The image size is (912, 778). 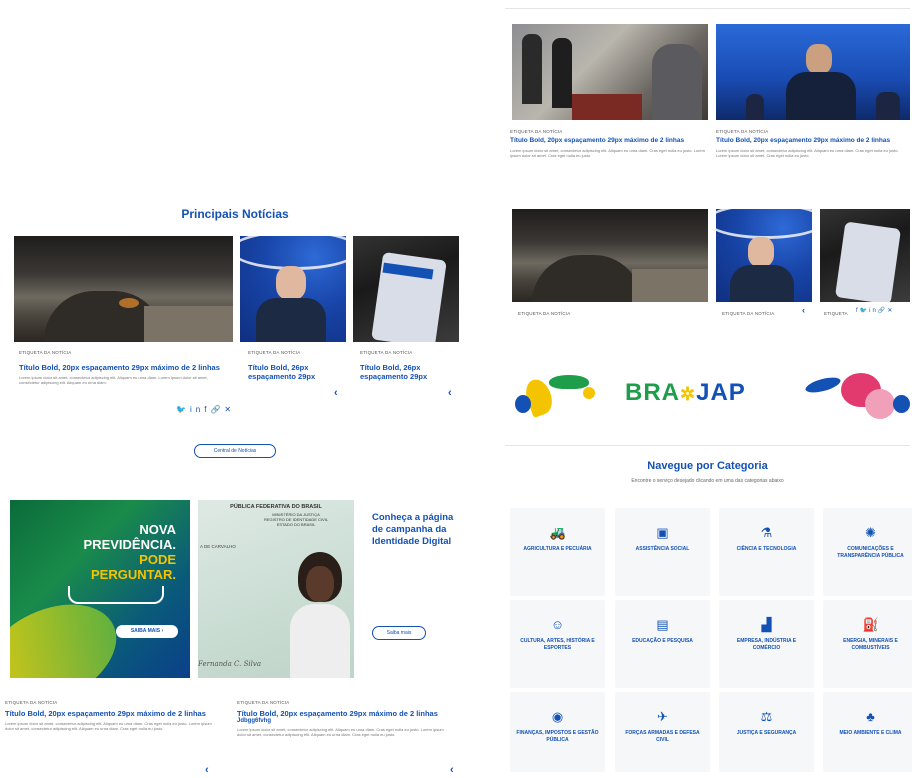 What do you see at coordinates (662, 732) in the screenshot?
I see `category-card: ✈ FORÇAS ARMADAS E DEFESA CIVIL` at bounding box center [662, 732].